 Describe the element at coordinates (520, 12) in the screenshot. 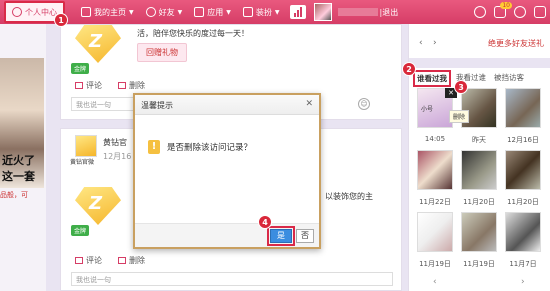

I see `gear-icon` at that location.